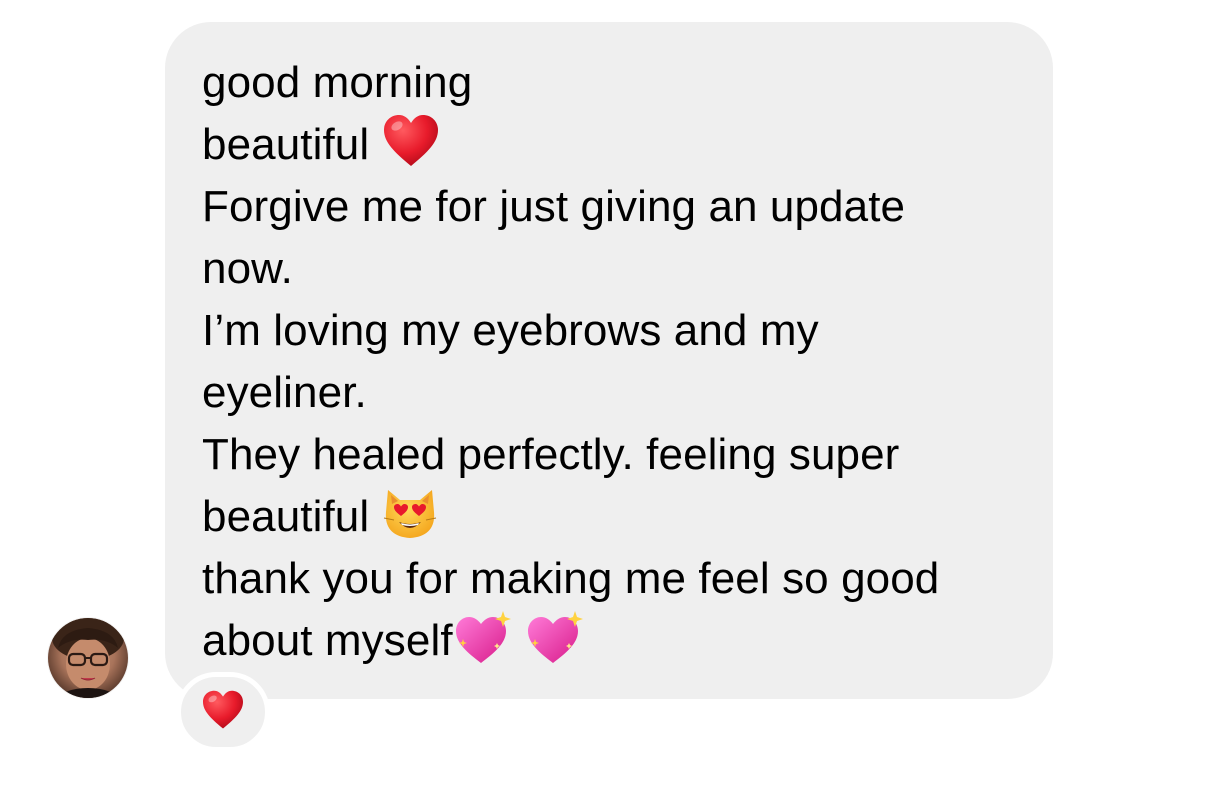 The image size is (1221, 800). I want to click on message-line: good morning, so click(609, 83).